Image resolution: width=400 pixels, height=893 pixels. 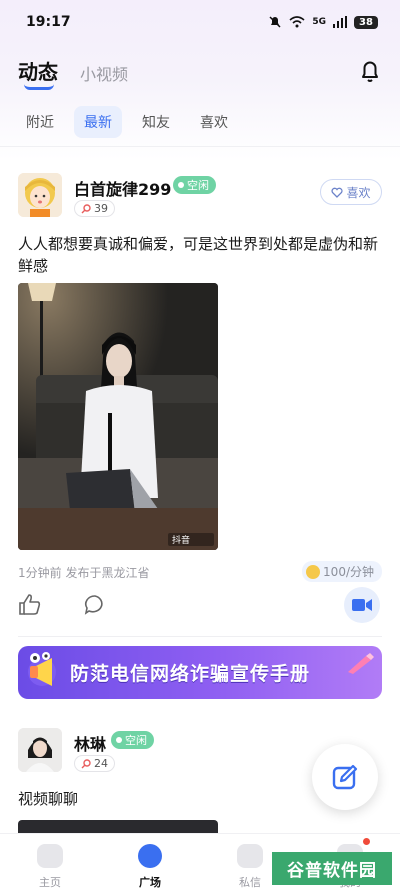 I want to click on nav-home-label: 主页, so click(x=50, y=882).